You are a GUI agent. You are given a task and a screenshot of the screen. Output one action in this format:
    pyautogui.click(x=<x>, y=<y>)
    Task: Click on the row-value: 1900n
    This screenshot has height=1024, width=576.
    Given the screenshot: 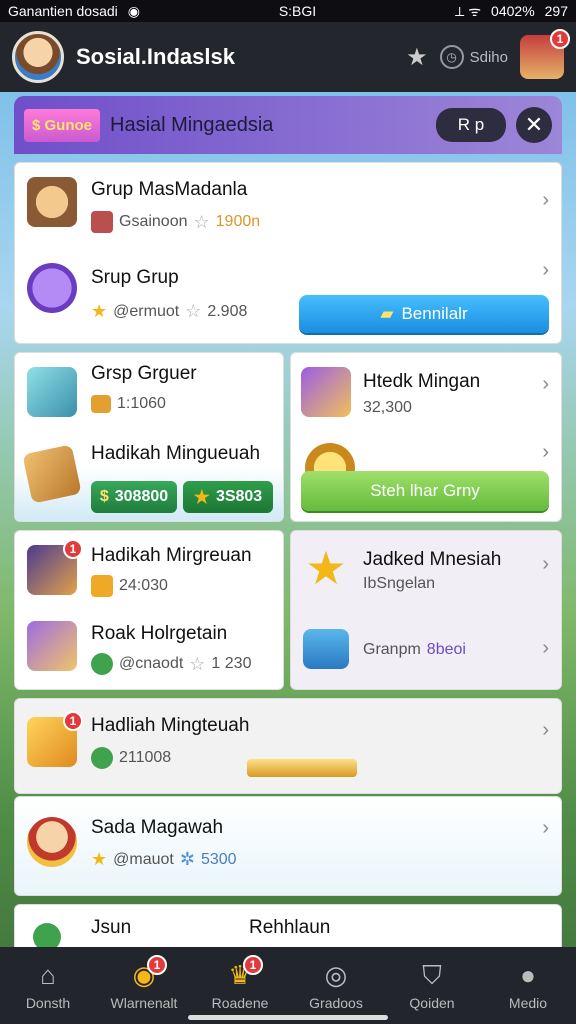 What is the action you would take?
    pyautogui.click(x=238, y=221)
    